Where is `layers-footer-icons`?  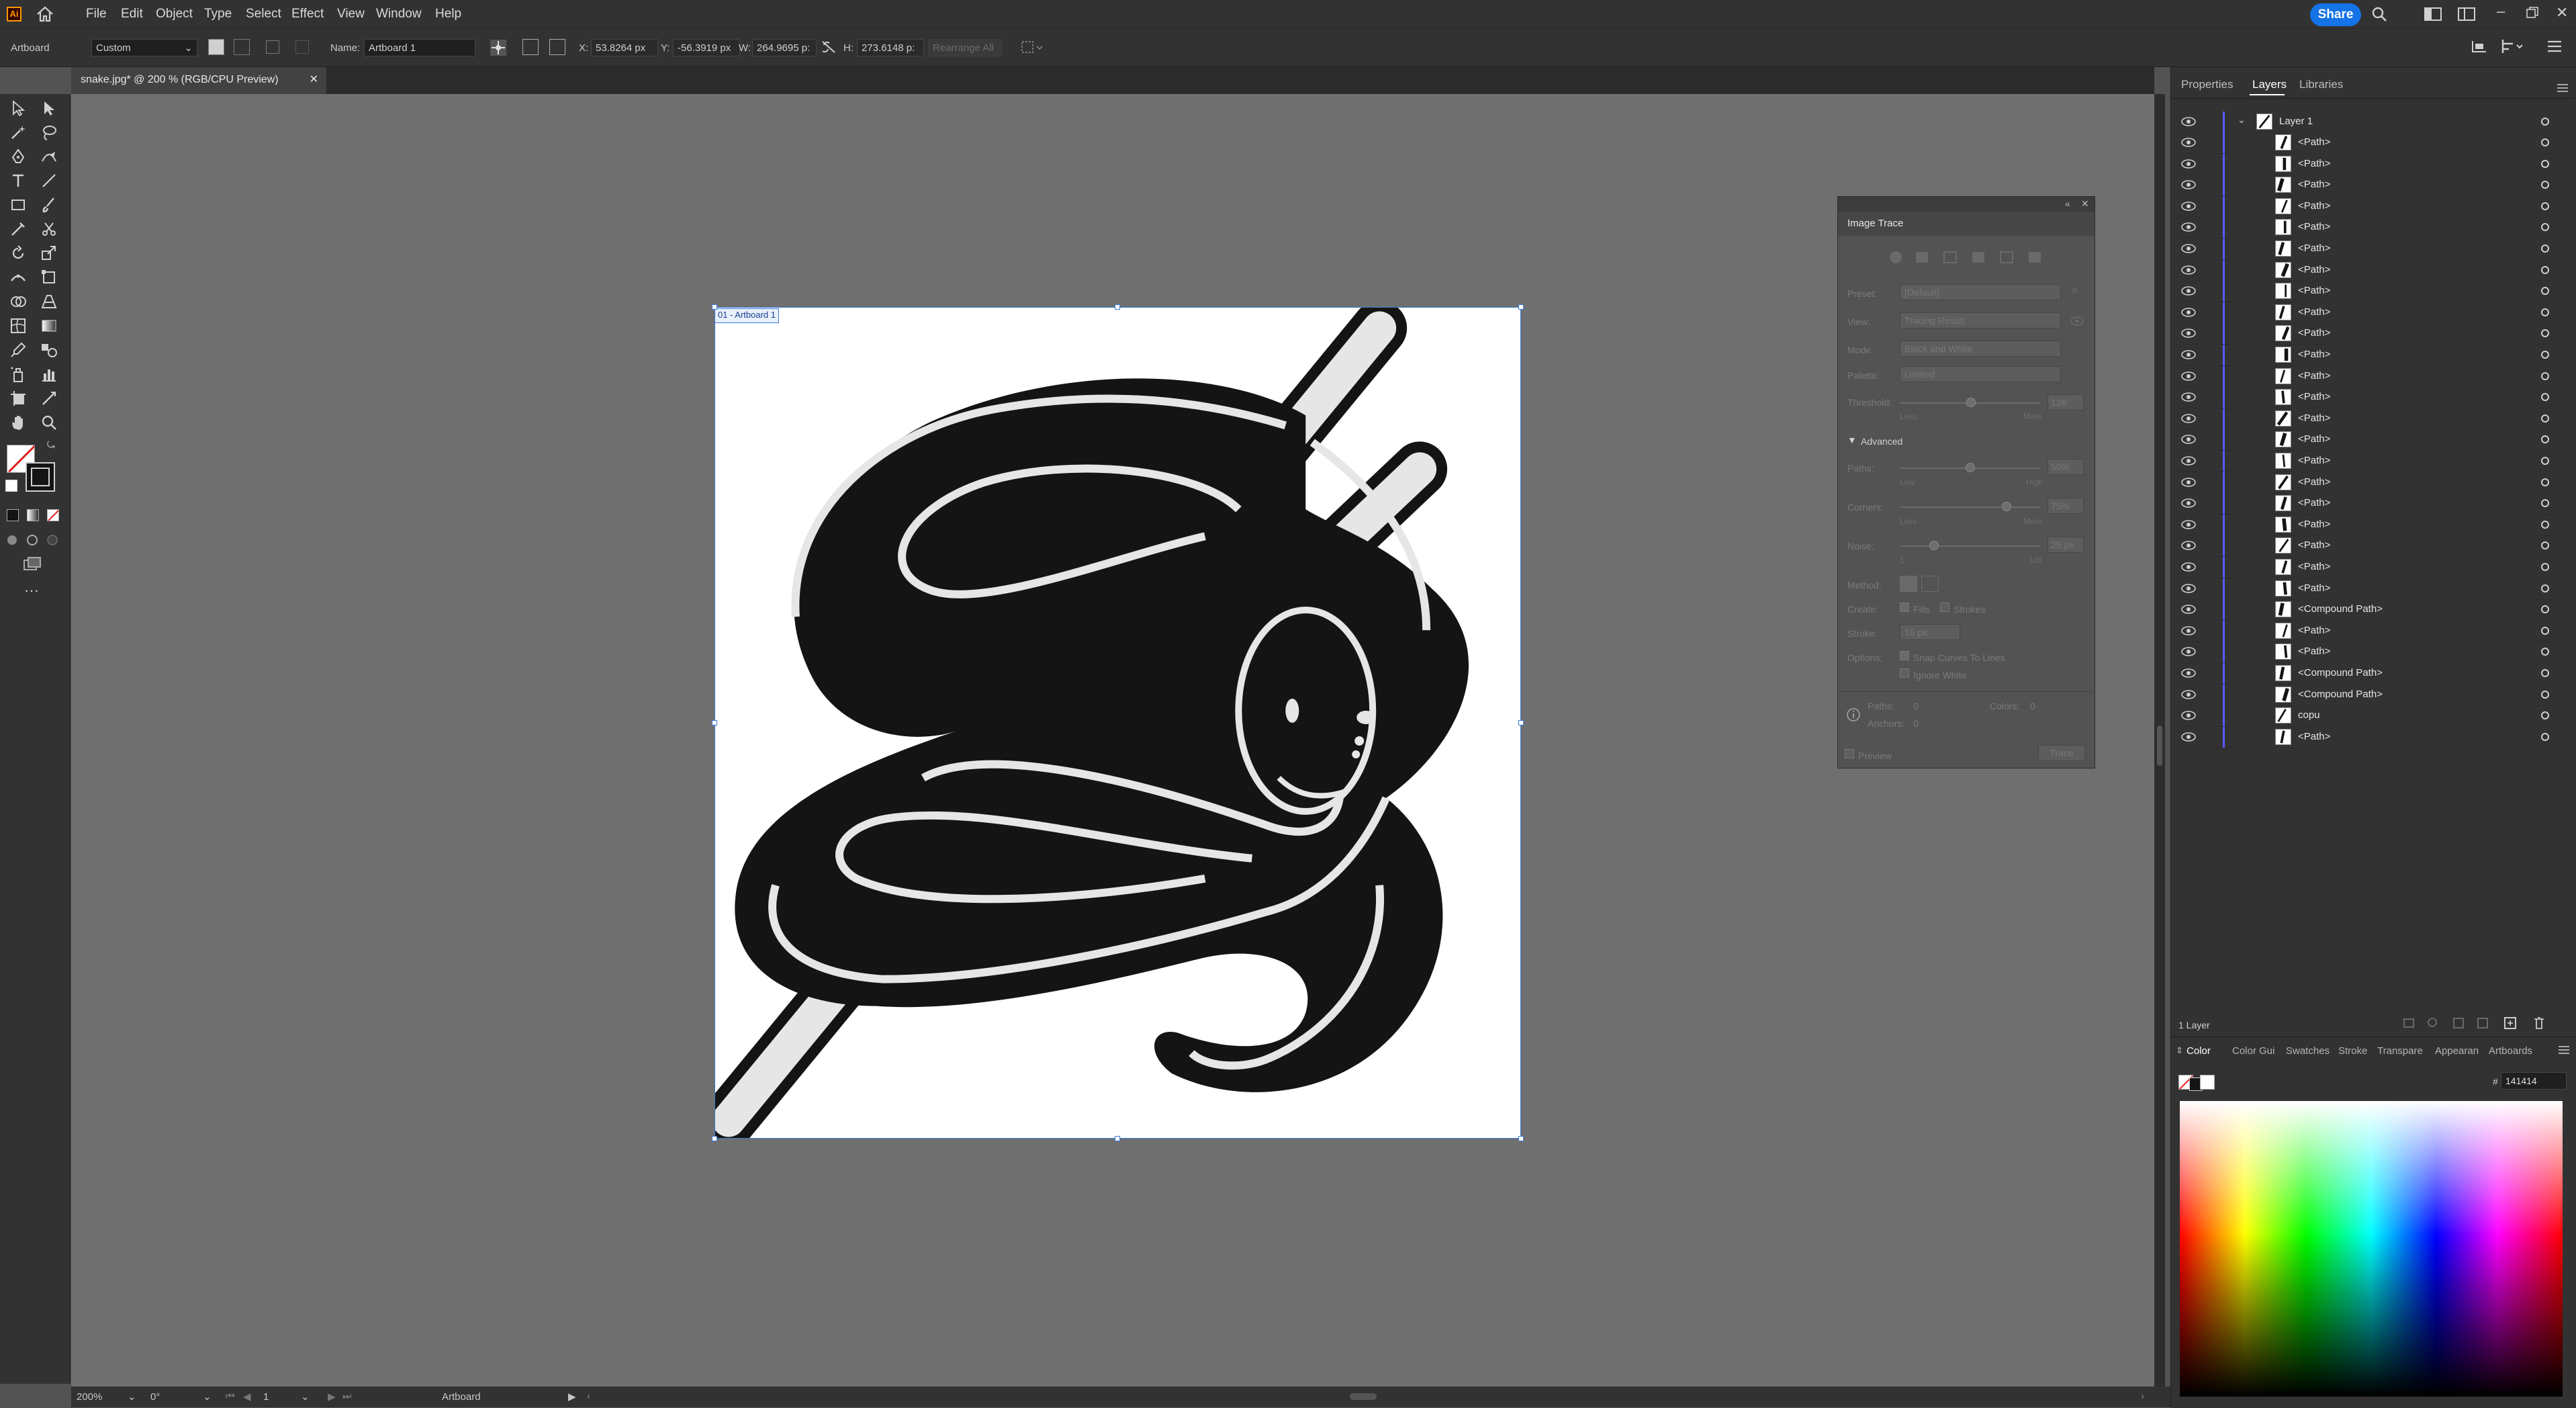
layers-footer-icons is located at coordinates (2483, 1023).